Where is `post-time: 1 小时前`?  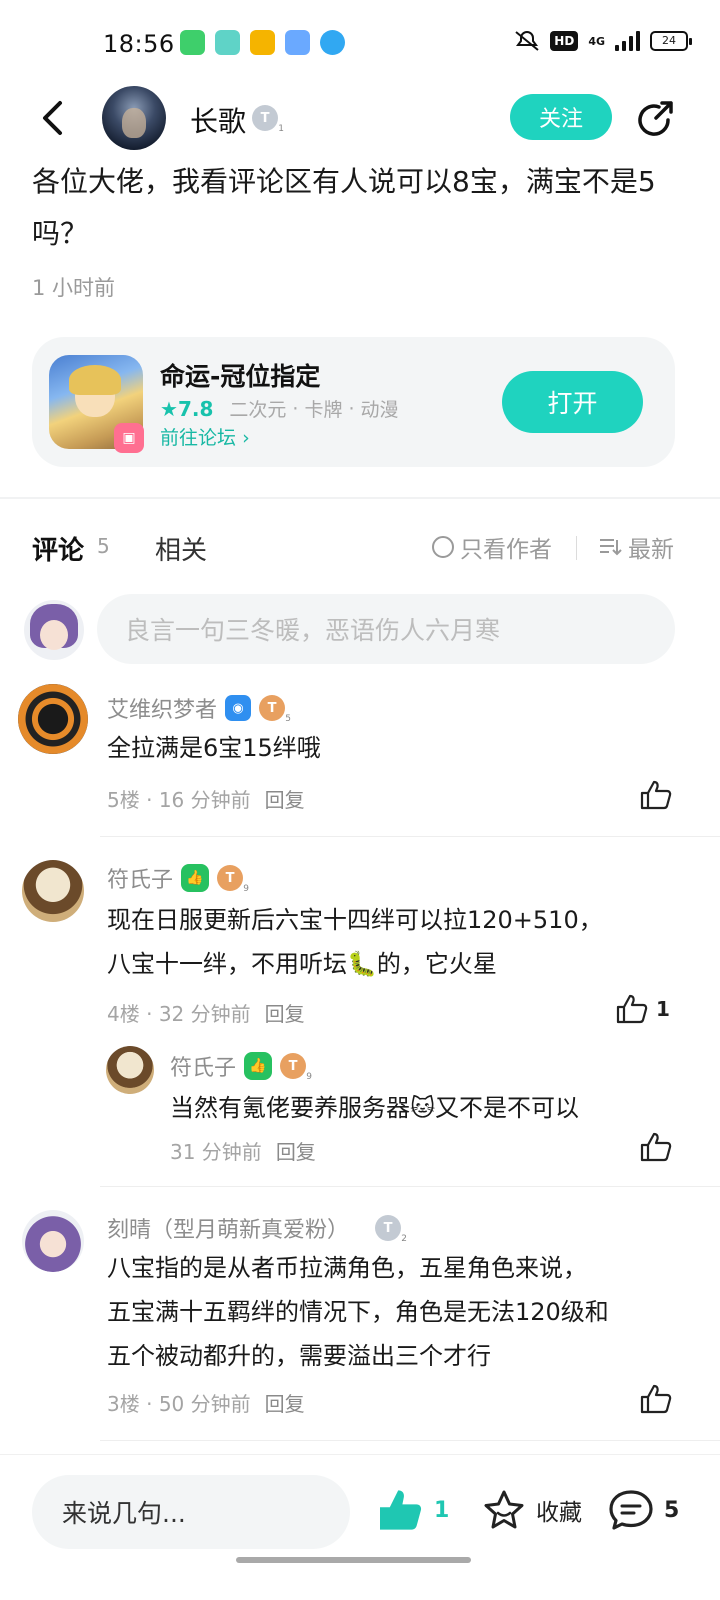
post-time: 1 小时前 is located at coordinates (74, 288).